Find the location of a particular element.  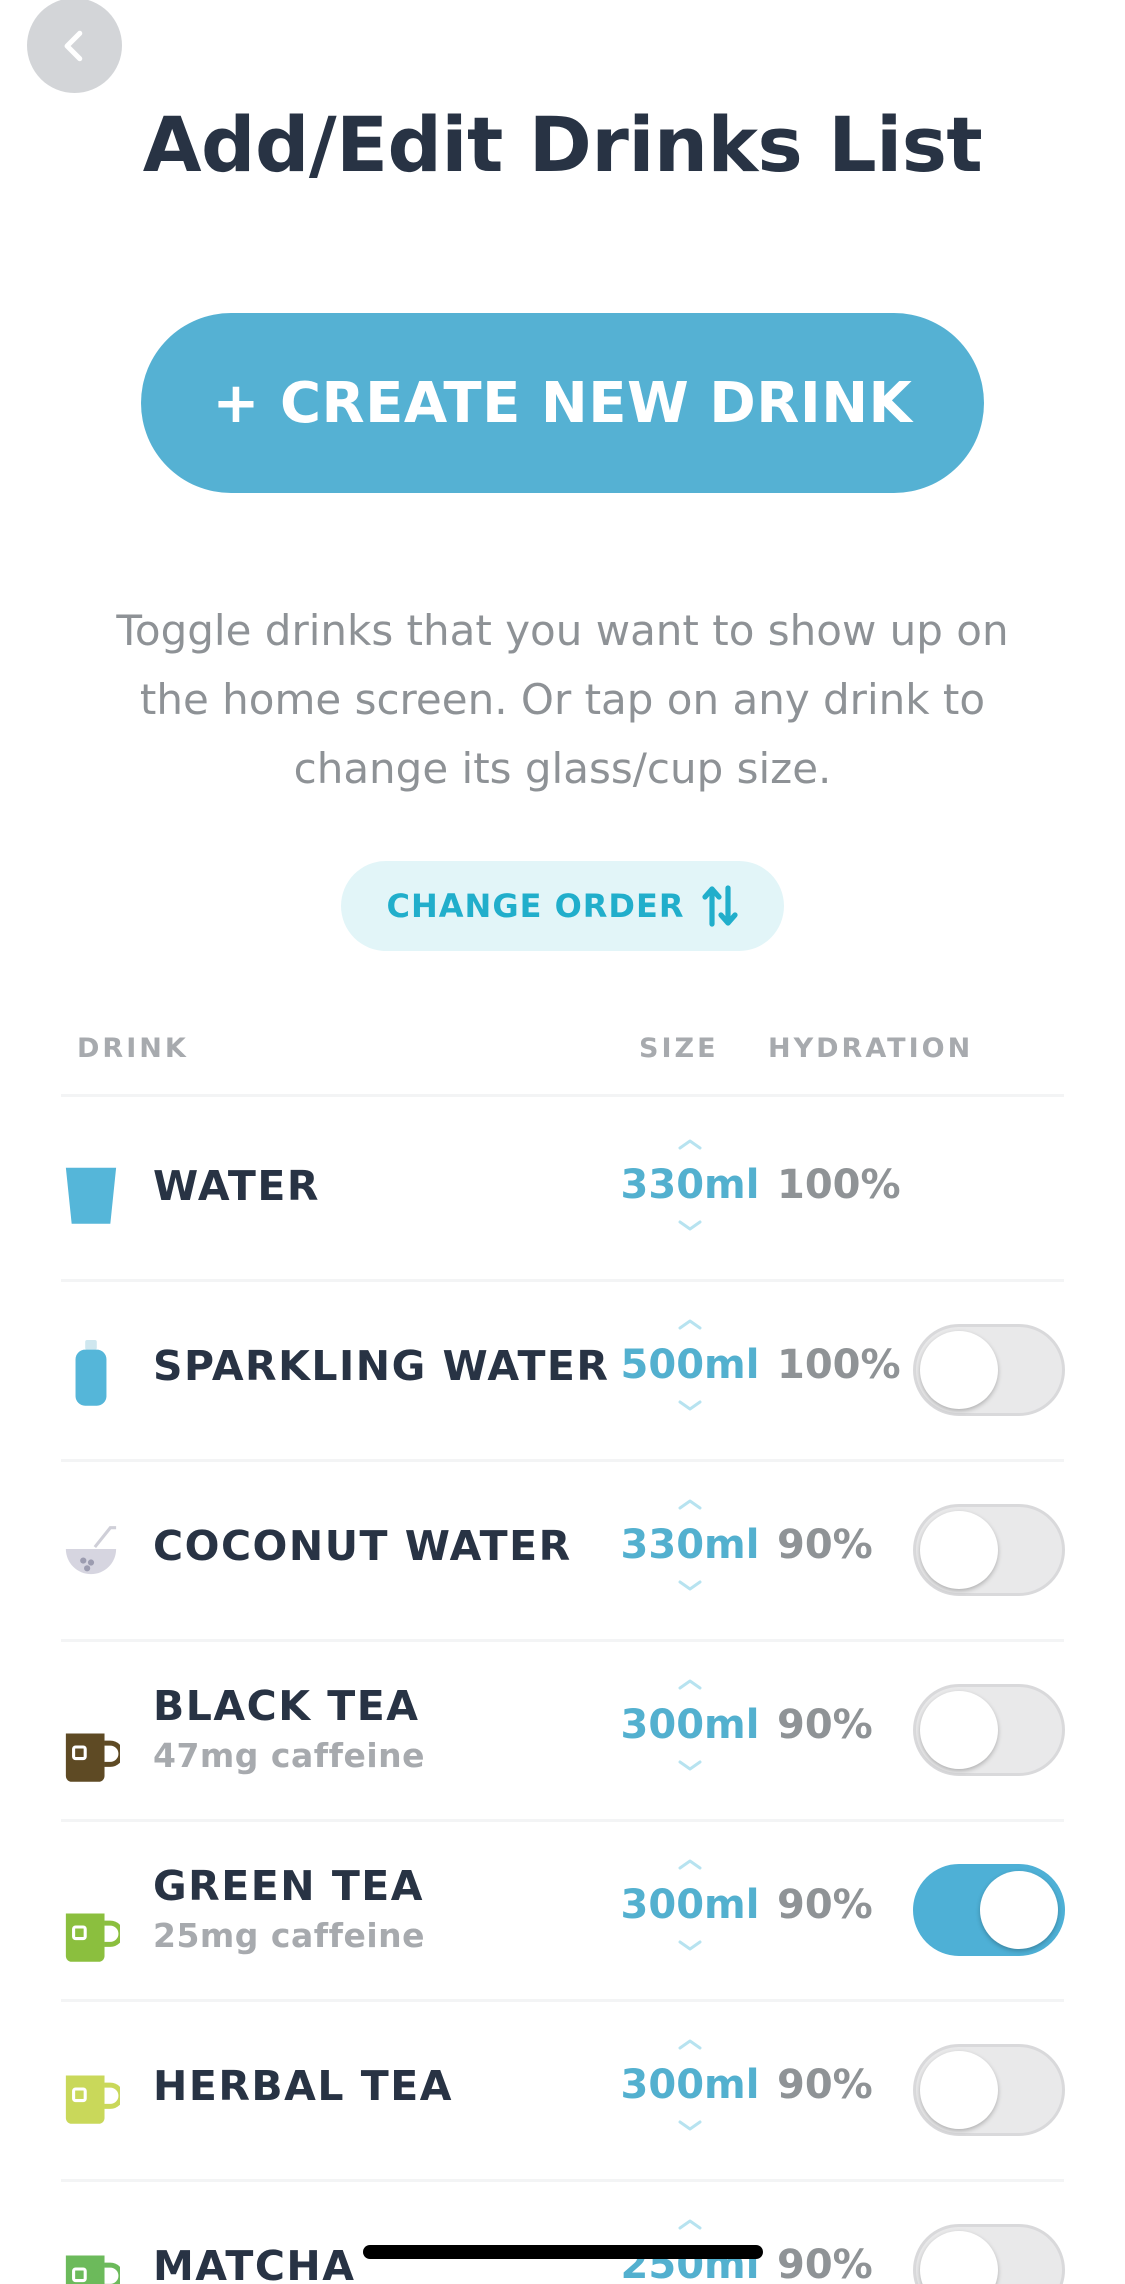

drink-name: MATCHA is located at coordinates (254, 2263).